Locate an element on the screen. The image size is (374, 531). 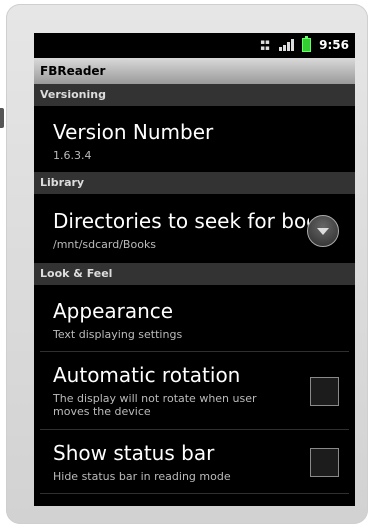
section-header-versioning: Versioning is located at coordinates (194, 95).